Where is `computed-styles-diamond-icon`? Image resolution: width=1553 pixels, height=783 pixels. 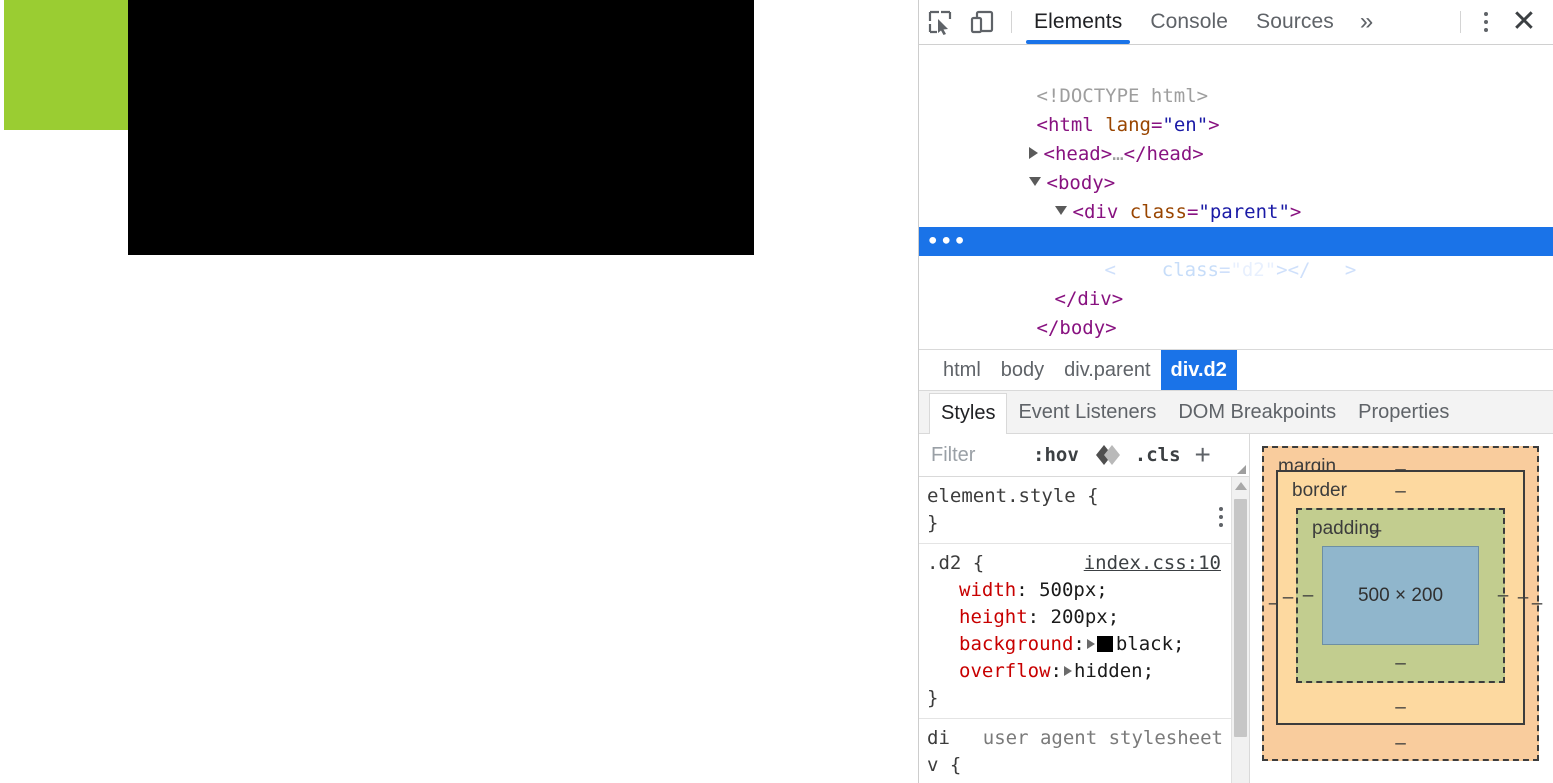
computed-styles-diamond-icon is located at coordinates (1108, 455).